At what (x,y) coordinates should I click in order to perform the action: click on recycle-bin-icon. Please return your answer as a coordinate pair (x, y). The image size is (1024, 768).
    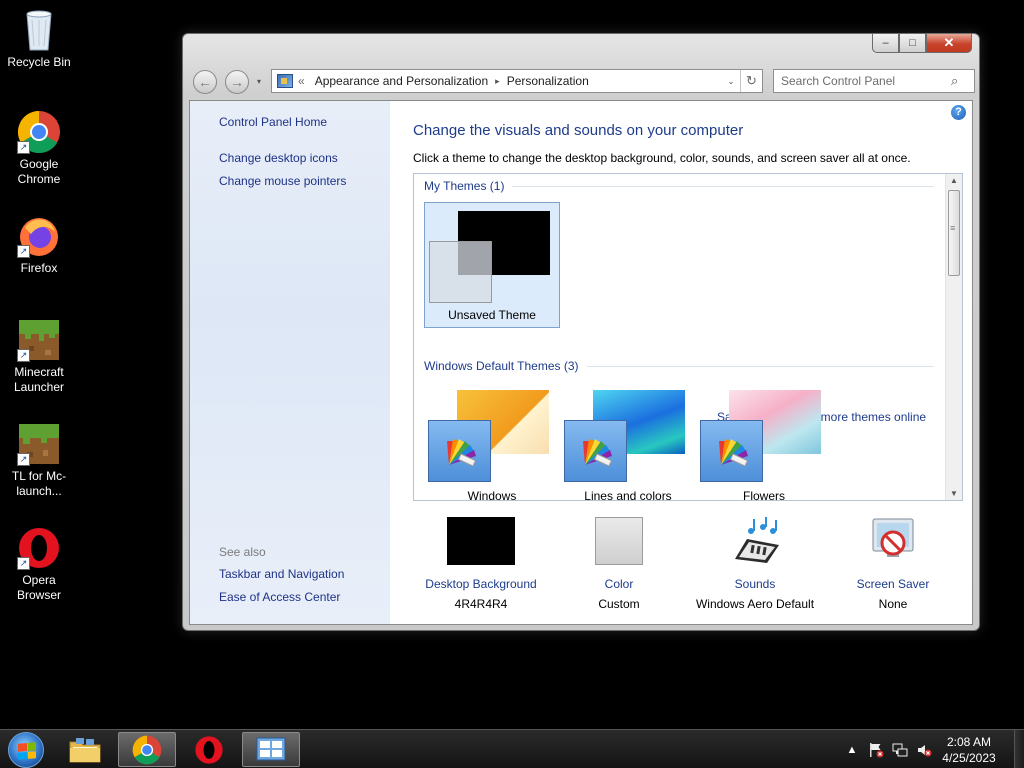
    Looking at the image, I should click on (39, 30).